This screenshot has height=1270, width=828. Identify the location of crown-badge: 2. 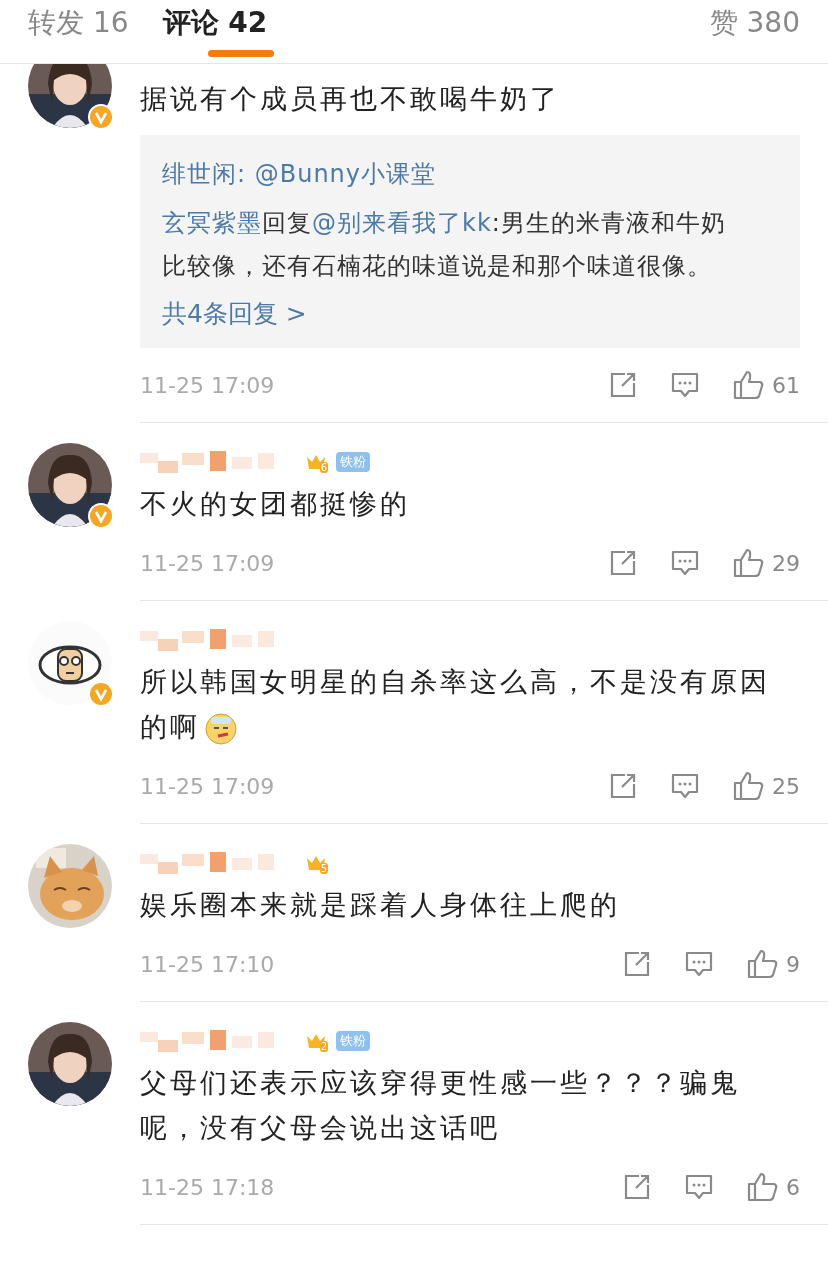
(316, 1041).